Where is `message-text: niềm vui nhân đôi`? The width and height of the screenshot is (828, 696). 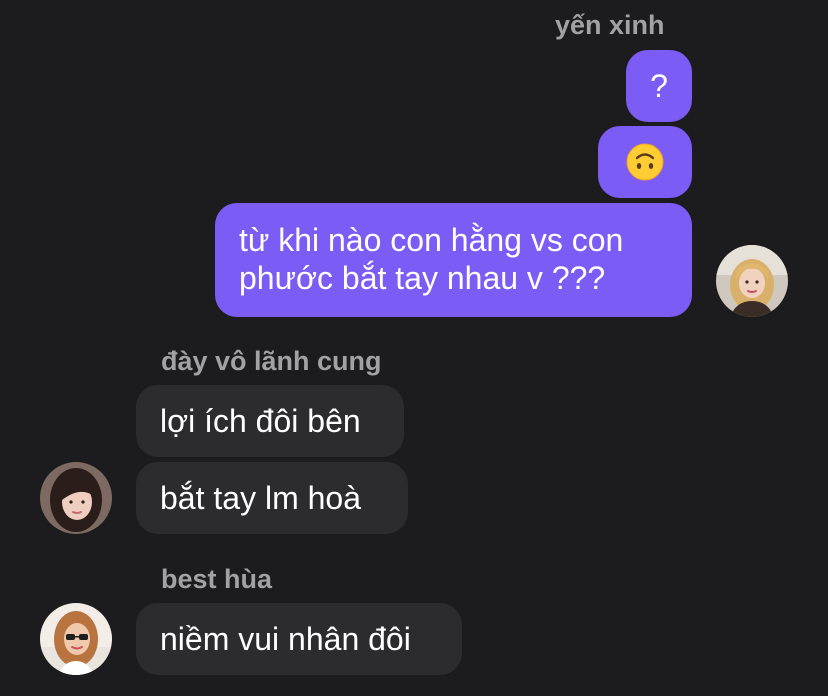
message-text: niềm vui nhân đôi is located at coordinates (285, 639).